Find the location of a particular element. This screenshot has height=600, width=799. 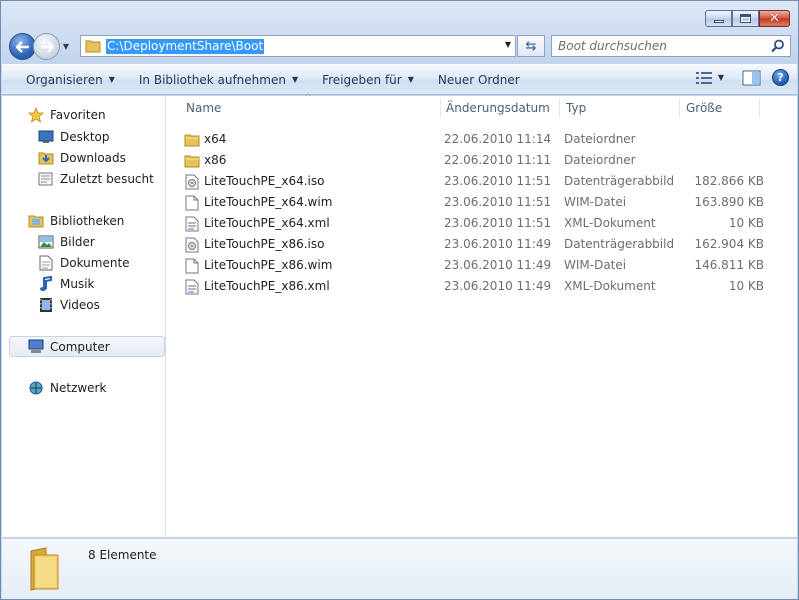

sidebar-item-downloads: Downloads is located at coordinates (82, 158).